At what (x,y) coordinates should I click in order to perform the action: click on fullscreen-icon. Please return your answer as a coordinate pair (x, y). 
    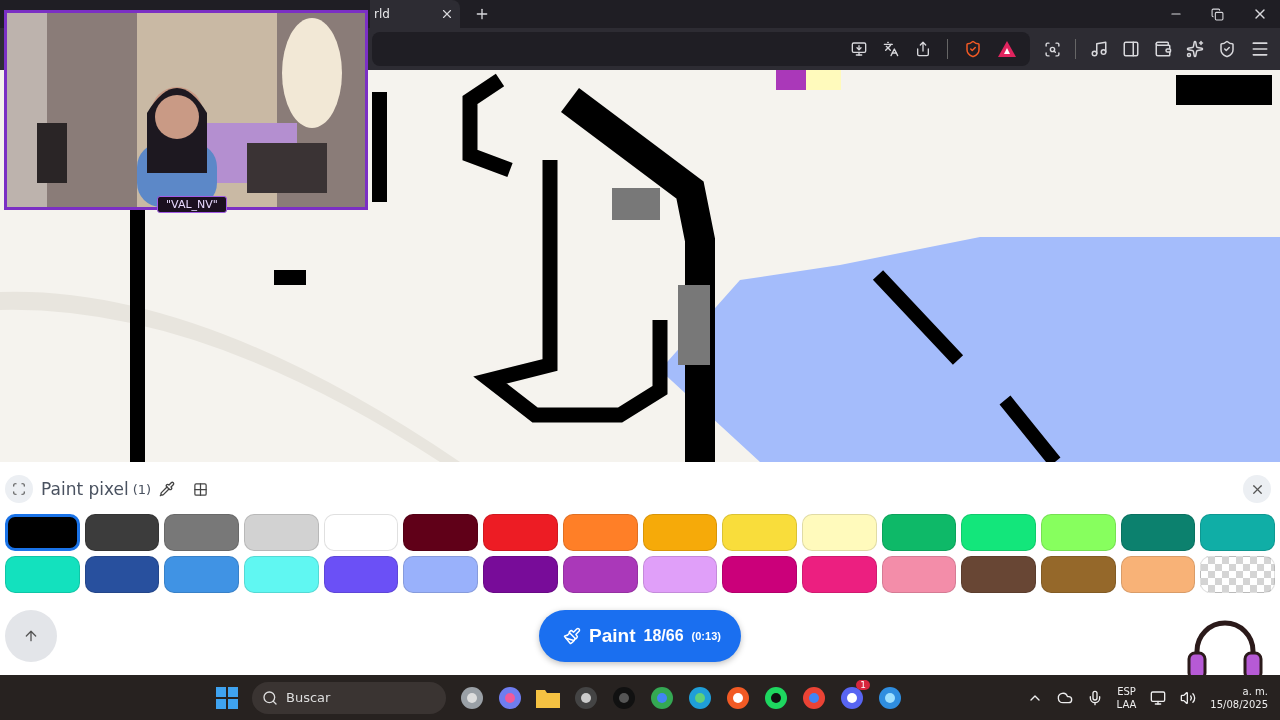
    Looking at the image, I should click on (19, 489).